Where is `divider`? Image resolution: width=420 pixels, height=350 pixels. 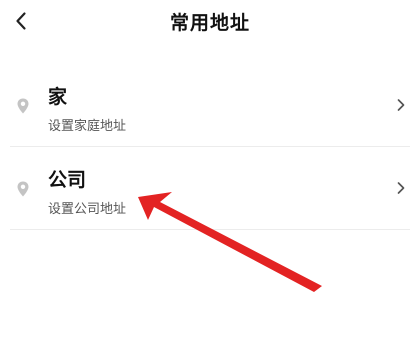 divider is located at coordinates (210, 229).